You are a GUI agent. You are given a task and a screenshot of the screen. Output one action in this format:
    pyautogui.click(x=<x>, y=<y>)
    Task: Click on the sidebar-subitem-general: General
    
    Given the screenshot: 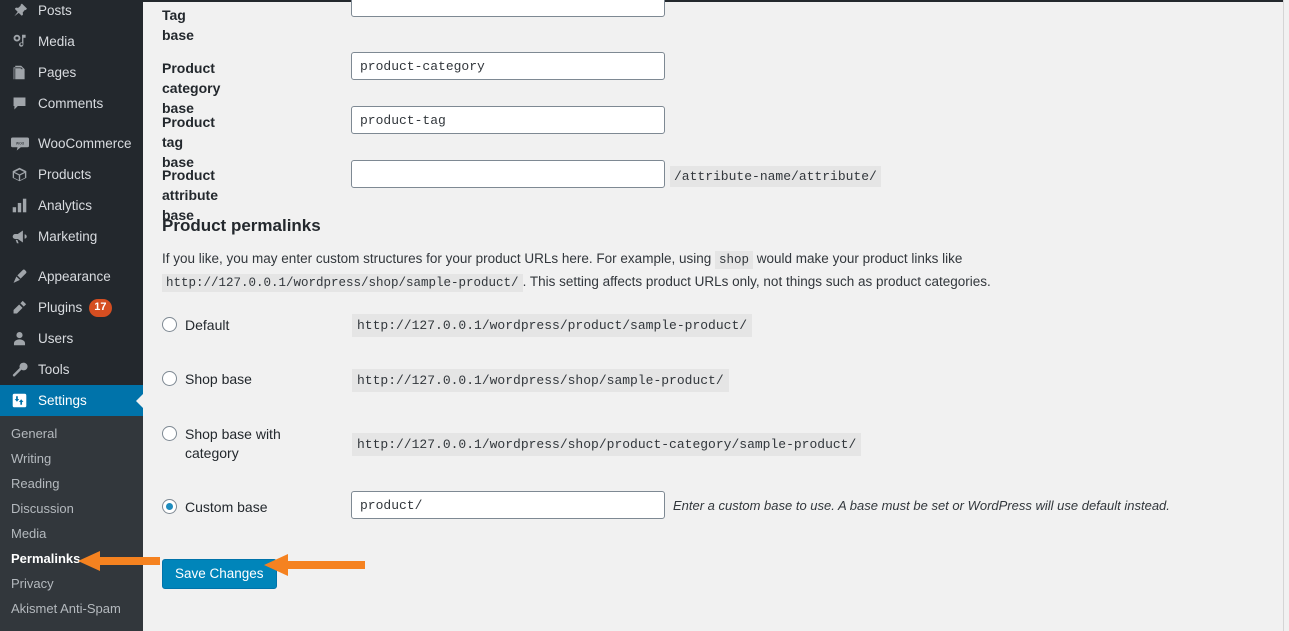 What is the action you would take?
    pyautogui.click(x=71, y=433)
    